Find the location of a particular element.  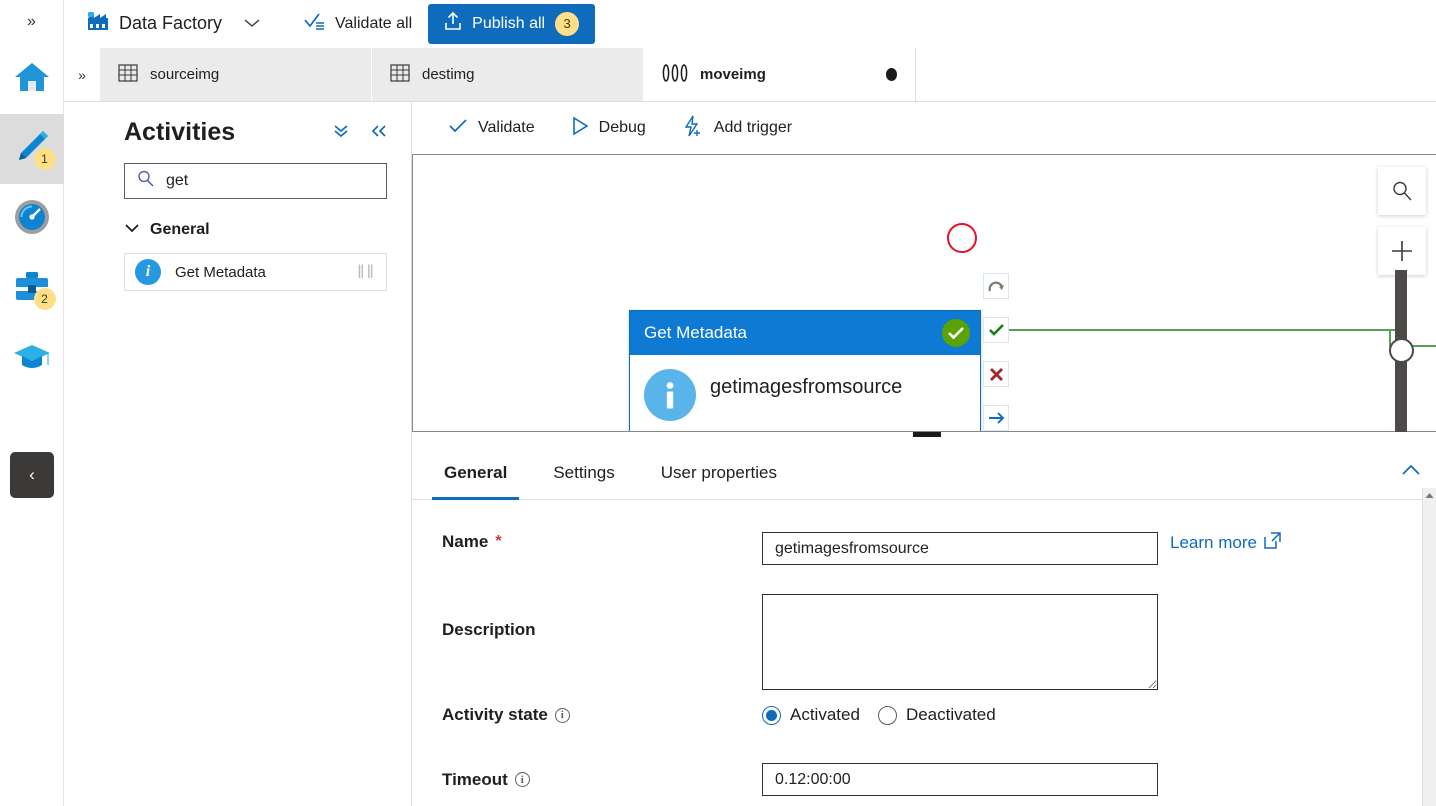

doc-tab-label: sourceimg is located at coordinates (185, 74).